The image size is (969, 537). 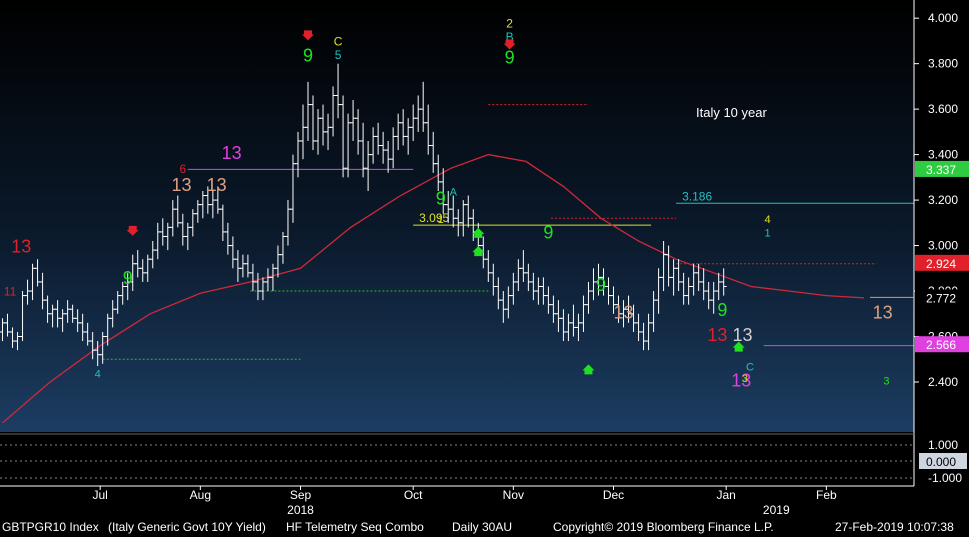 I want to click on sequence-count-label: 2, so click(x=509, y=23).